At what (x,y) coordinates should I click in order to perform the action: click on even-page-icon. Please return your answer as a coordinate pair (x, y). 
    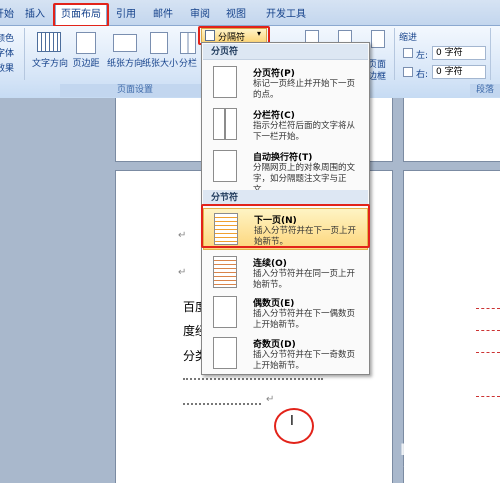
    Looking at the image, I should click on (225, 312).